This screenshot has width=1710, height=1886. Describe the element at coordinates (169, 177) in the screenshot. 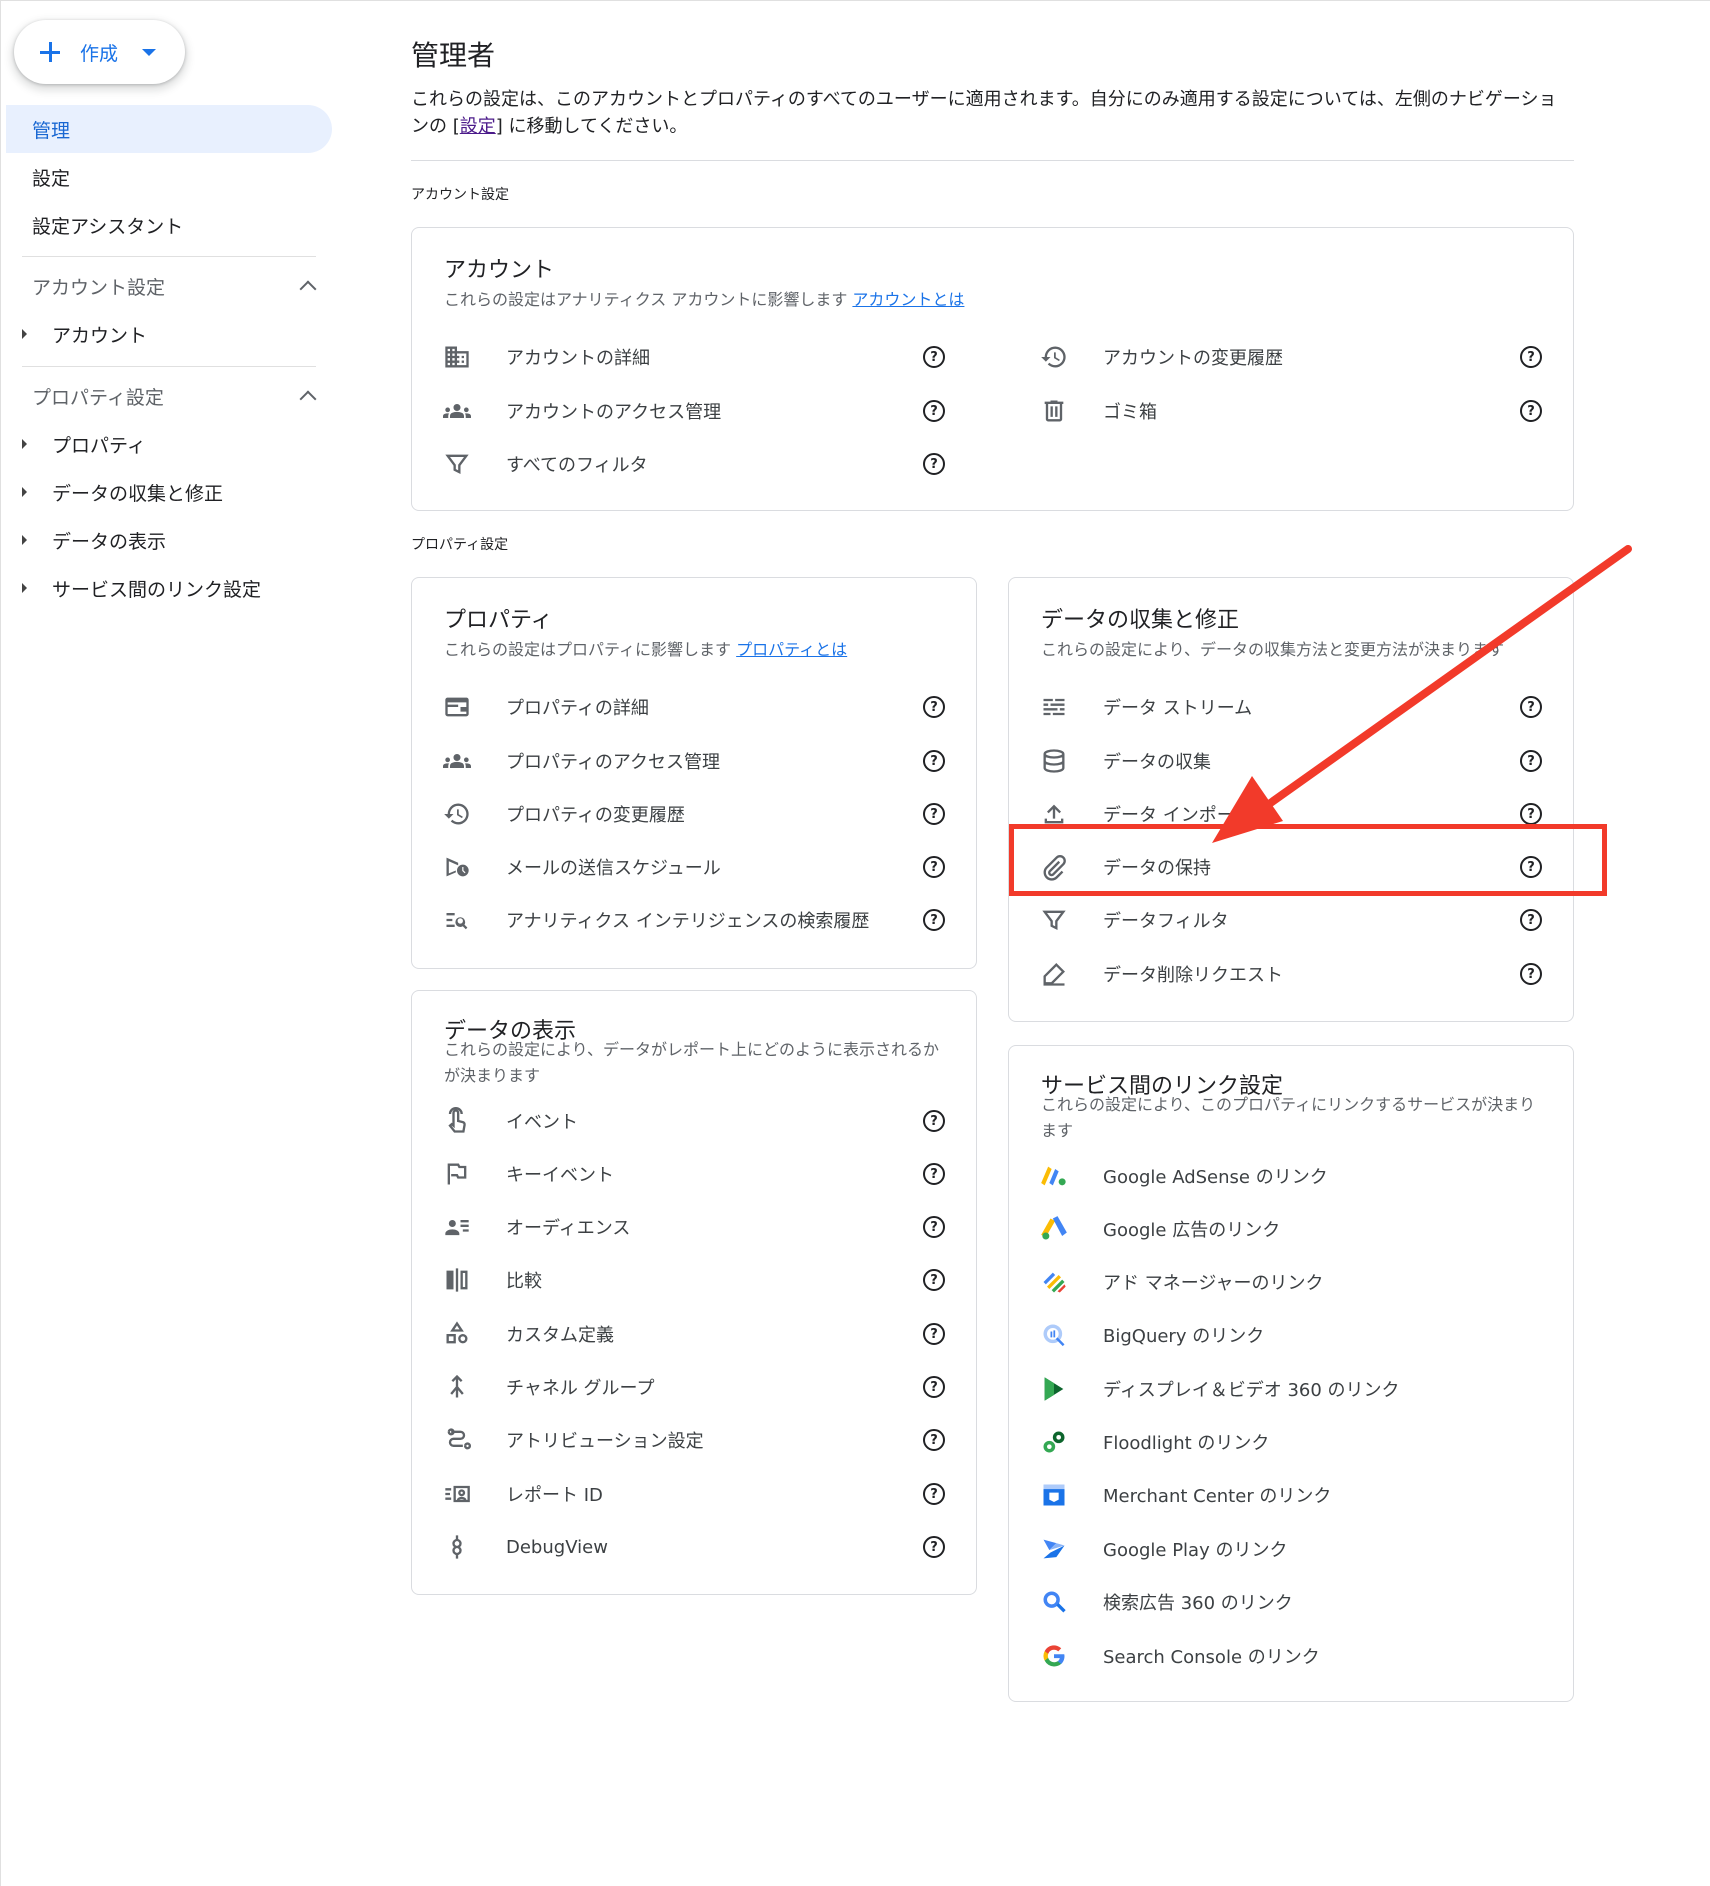

I see `sidebar-item-settings: 設定` at that location.